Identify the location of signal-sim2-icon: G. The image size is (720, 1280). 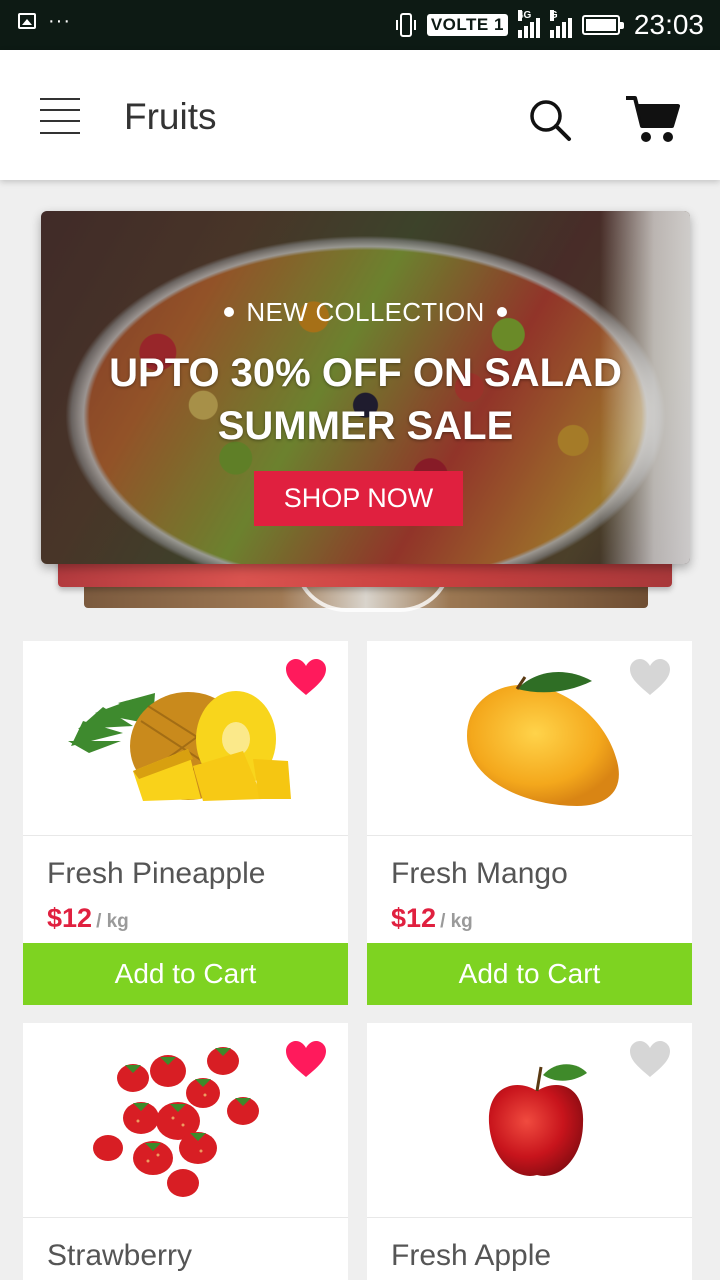
(560, 24).